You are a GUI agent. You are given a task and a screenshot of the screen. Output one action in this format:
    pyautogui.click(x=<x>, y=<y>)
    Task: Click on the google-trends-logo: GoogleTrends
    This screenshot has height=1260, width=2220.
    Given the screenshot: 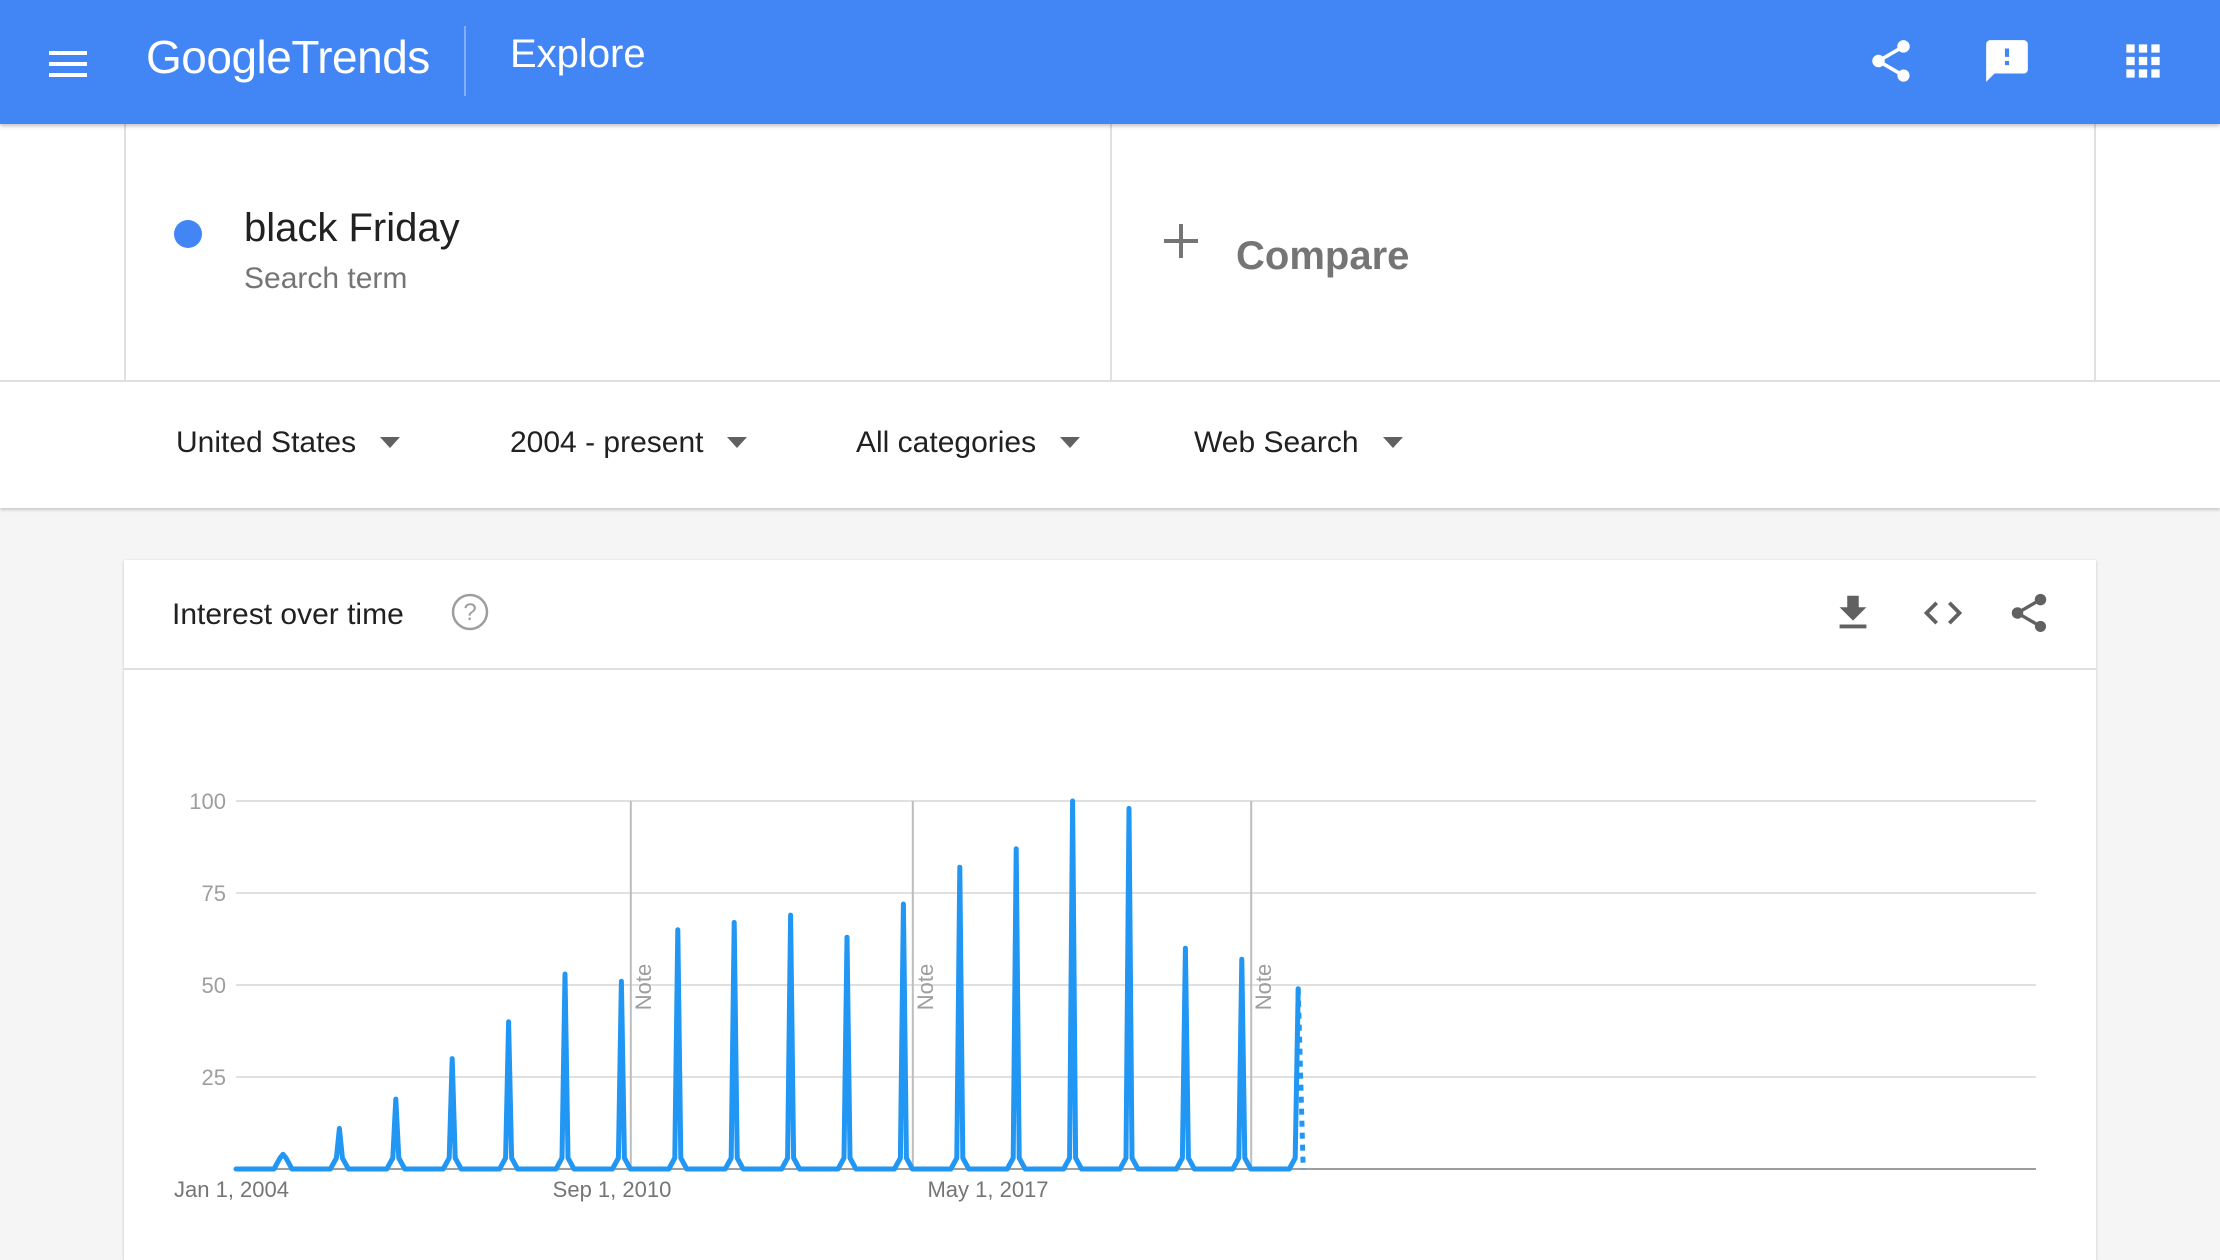 What is the action you would take?
    pyautogui.click(x=288, y=57)
    